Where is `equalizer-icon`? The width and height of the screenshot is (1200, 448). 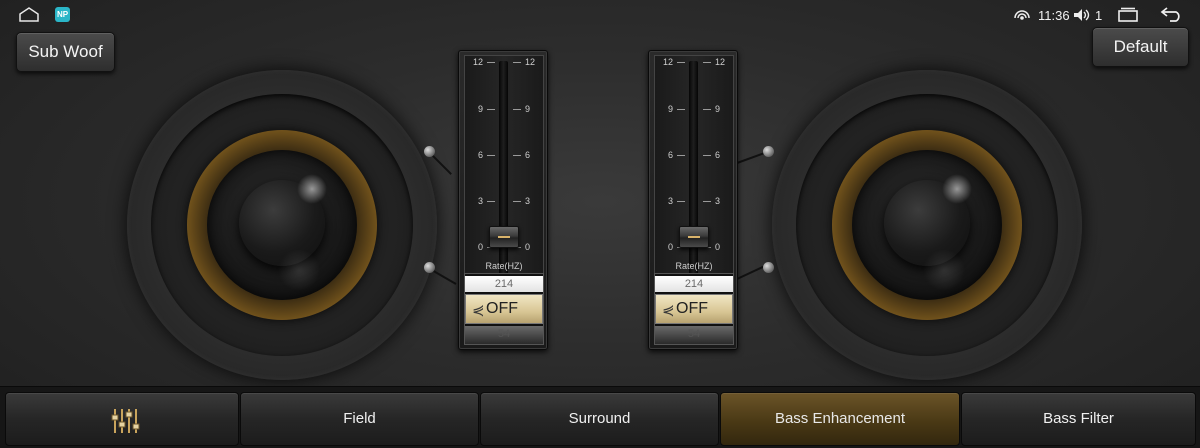
equalizer-icon is located at coordinates (125, 421).